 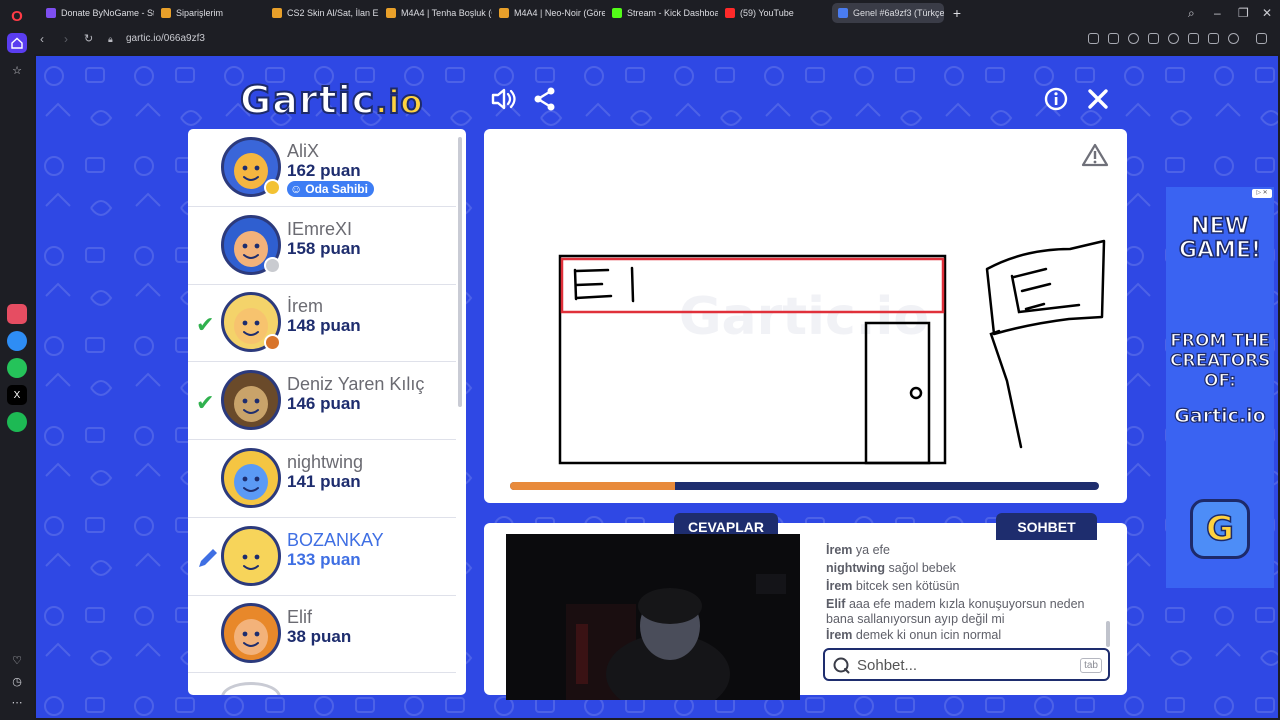 What do you see at coordinates (856, 568) in the screenshot?
I see `chat-user: nightwing` at bounding box center [856, 568].